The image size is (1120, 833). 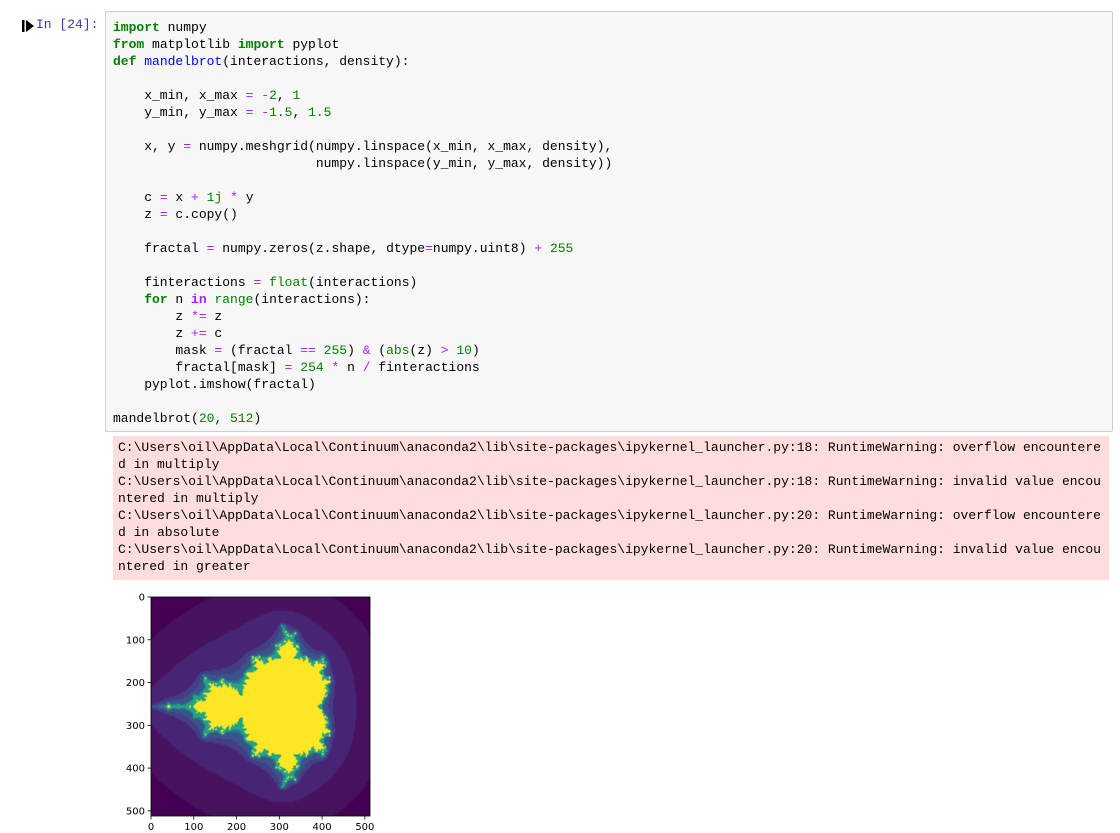 What do you see at coordinates (135, 811) in the screenshot?
I see `y-tick-label: 500` at bounding box center [135, 811].